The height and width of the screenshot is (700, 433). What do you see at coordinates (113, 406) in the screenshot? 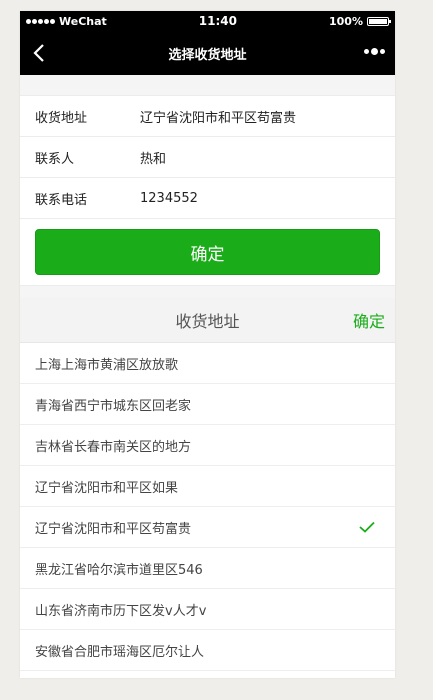
I see `address-text: 青海省西宁市城东区回老家` at bounding box center [113, 406].